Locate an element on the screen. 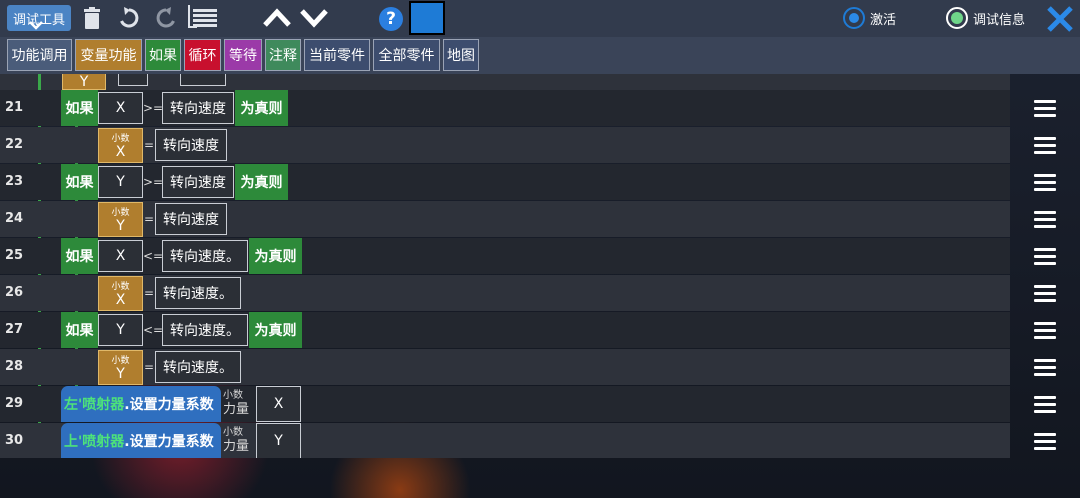  cat-function-call: 功能调用 is located at coordinates (39, 55).